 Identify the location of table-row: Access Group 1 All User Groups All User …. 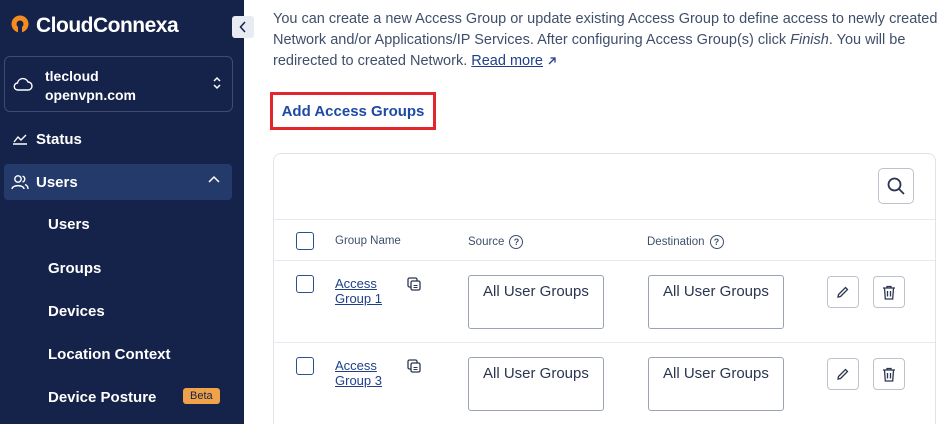
(604, 302).